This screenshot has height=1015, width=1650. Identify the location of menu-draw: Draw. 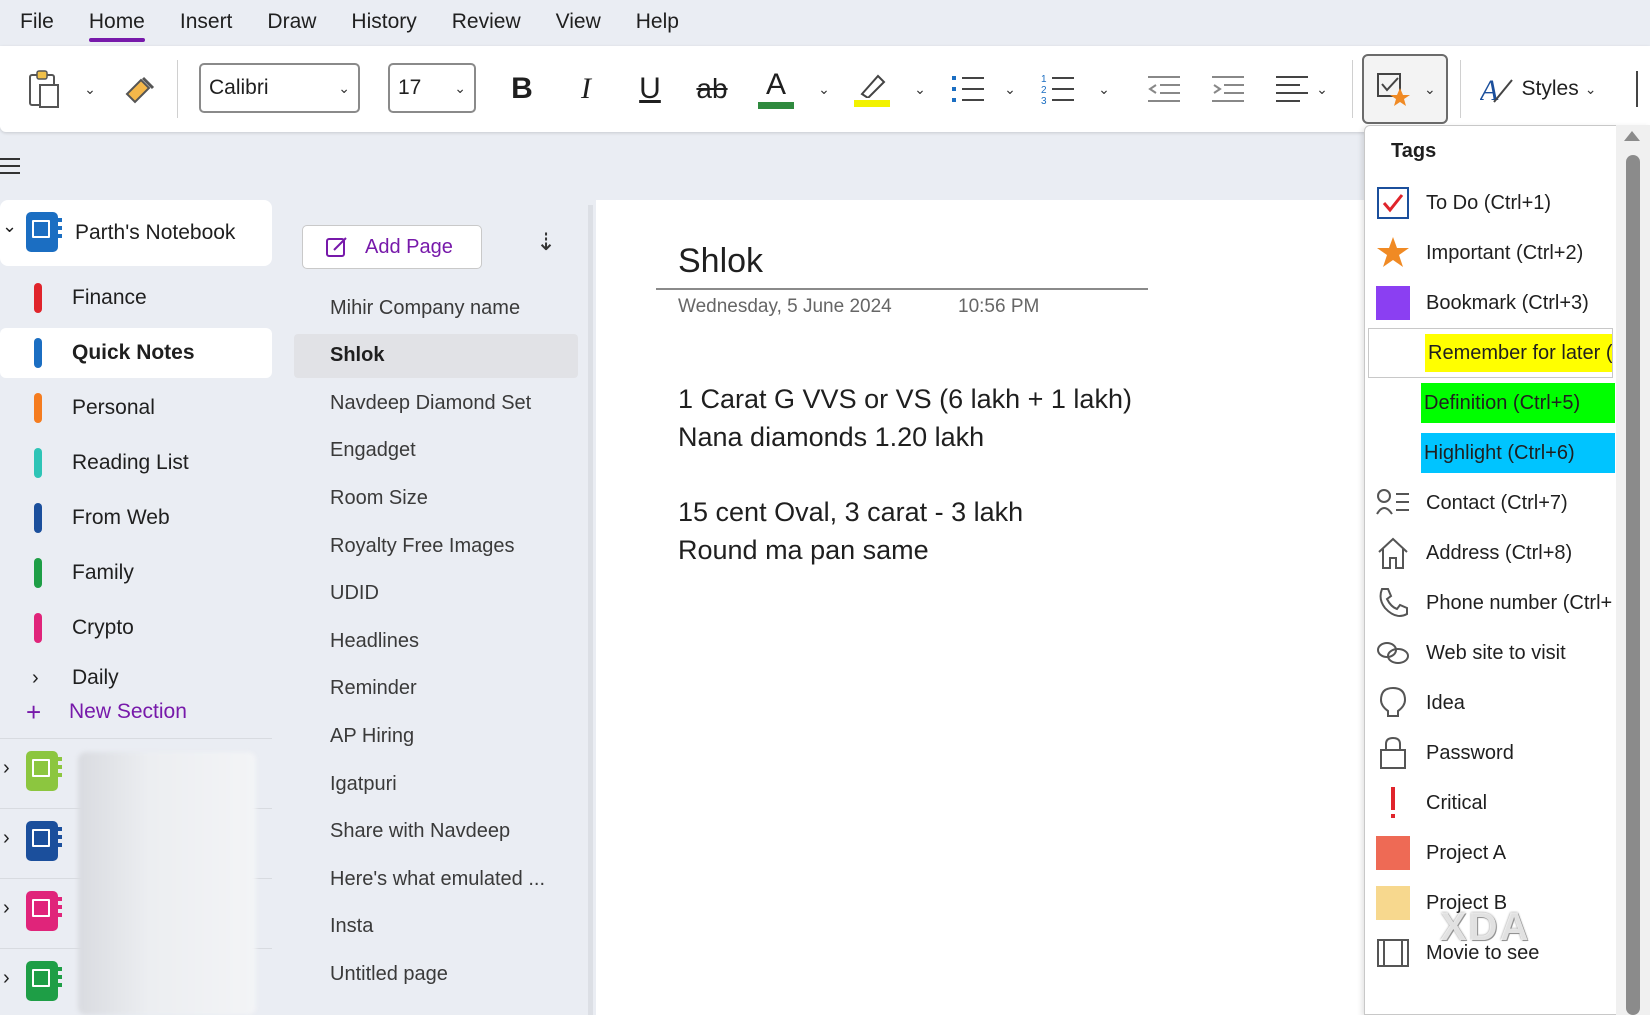
(291, 23).